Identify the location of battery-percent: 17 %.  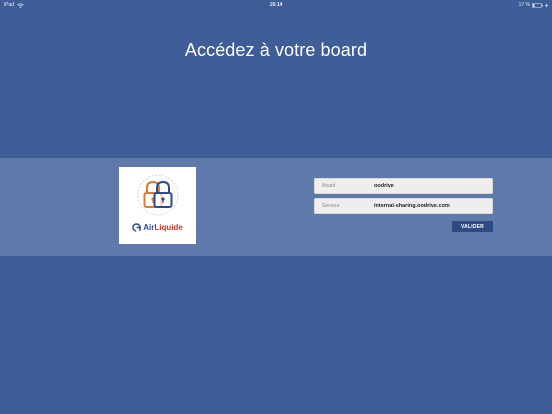
(524, 5).